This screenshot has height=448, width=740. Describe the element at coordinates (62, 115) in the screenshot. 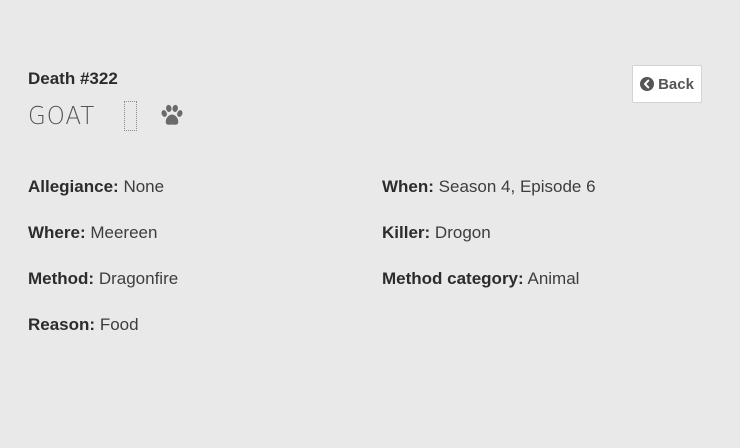

I see `victim-name: GOAT` at that location.